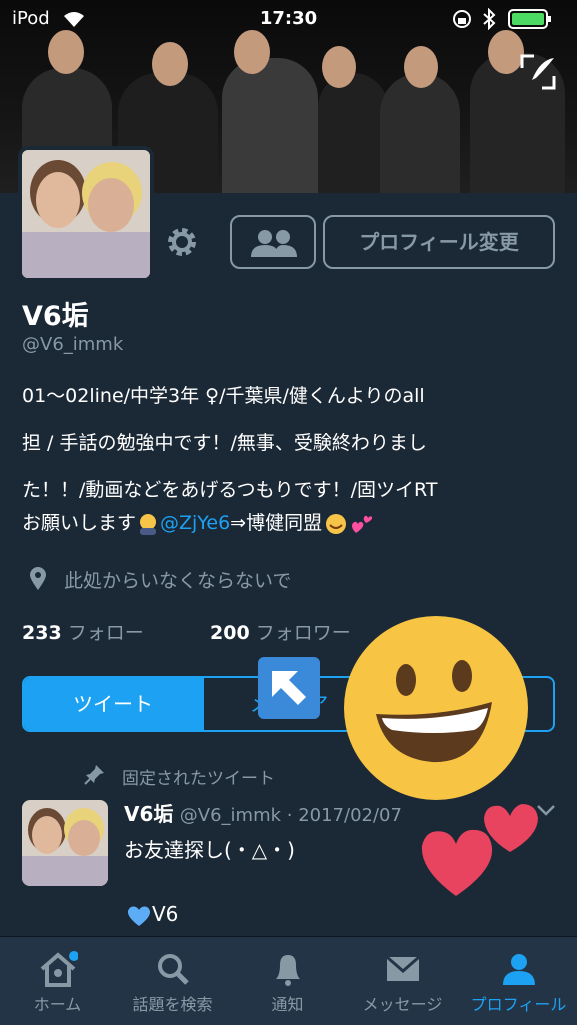 The width and height of the screenshot is (577, 1025). I want to click on arrow-up-left-icon, so click(289, 688).